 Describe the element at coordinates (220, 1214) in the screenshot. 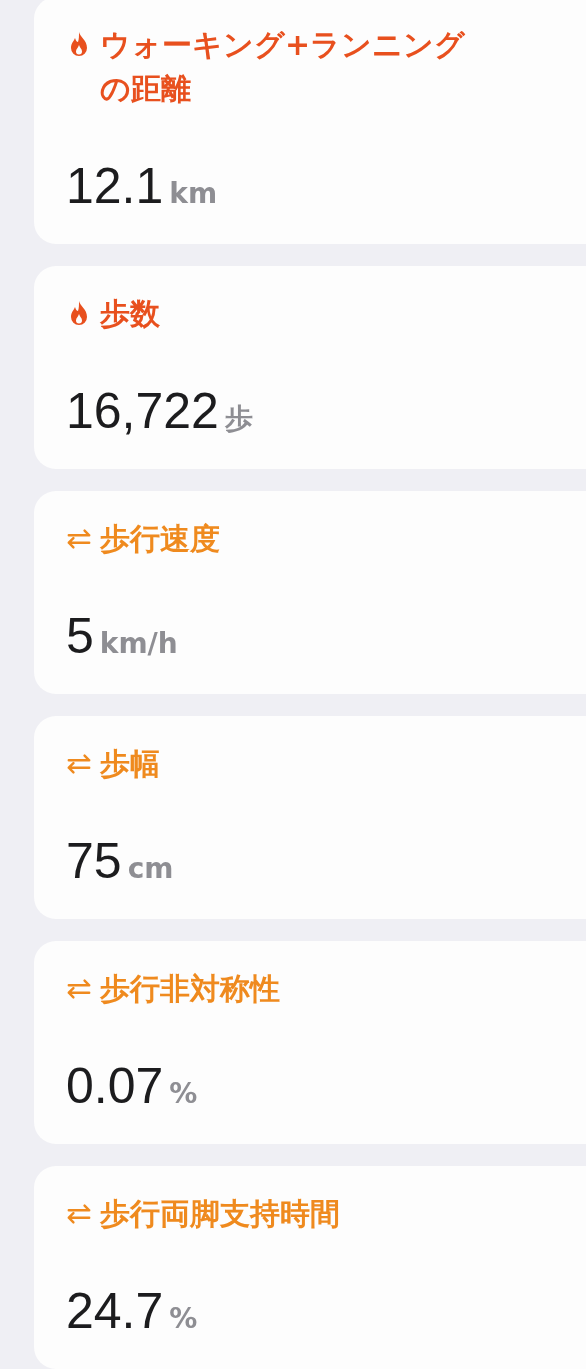

I see `metric-title: 歩行両脚支持時間` at that location.